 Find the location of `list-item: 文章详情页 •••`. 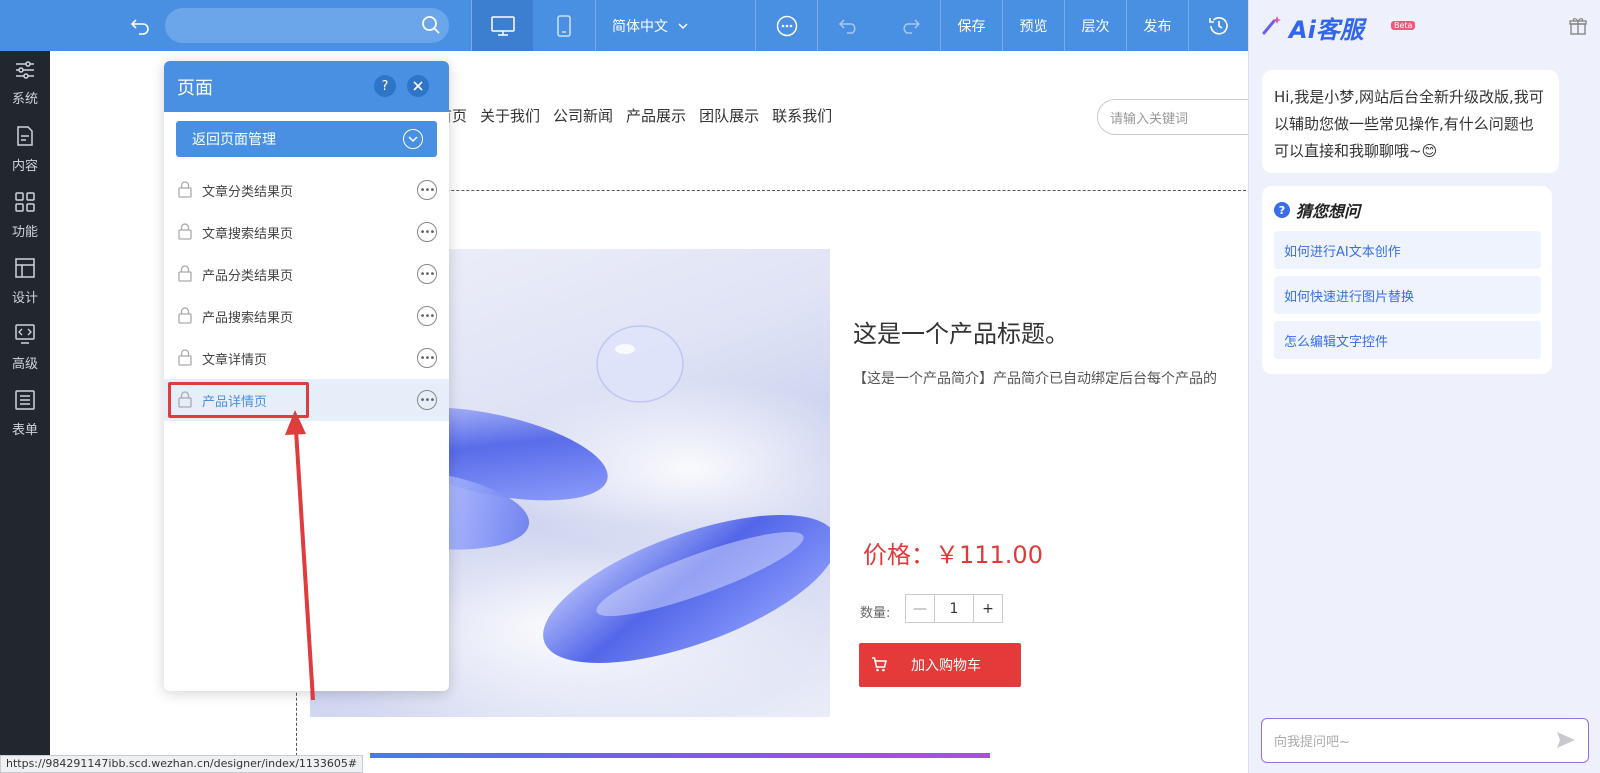

list-item: 文章详情页 ••• is located at coordinates (306, 358).